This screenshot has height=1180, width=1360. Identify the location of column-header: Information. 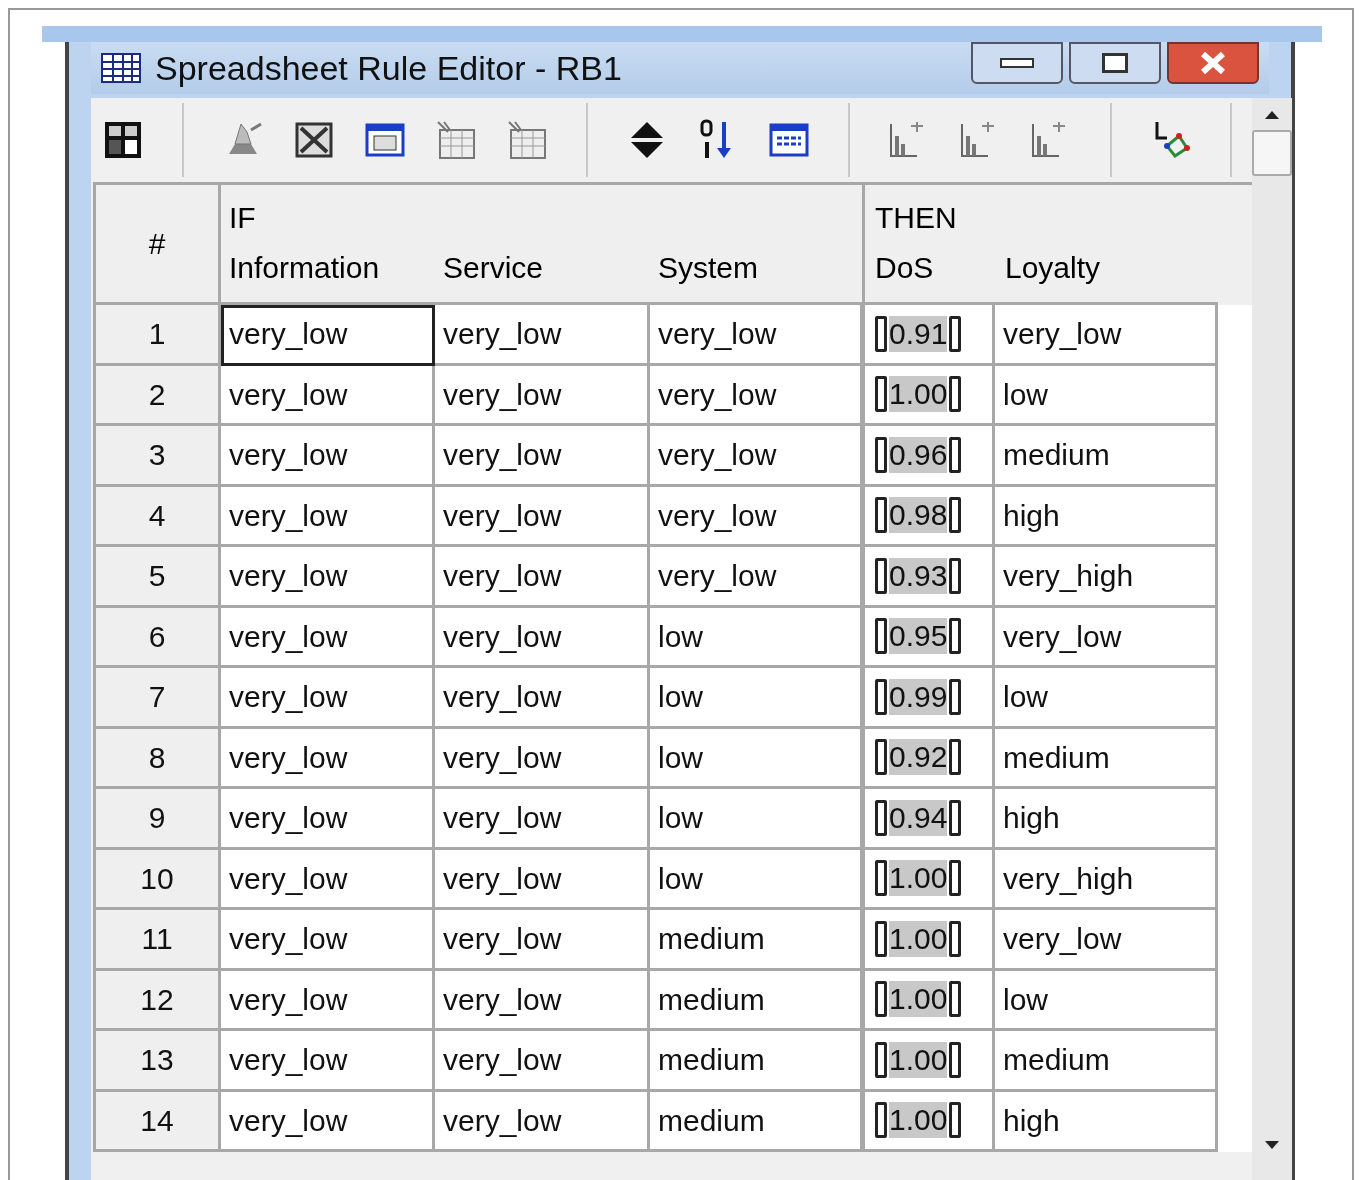
(304, 268).